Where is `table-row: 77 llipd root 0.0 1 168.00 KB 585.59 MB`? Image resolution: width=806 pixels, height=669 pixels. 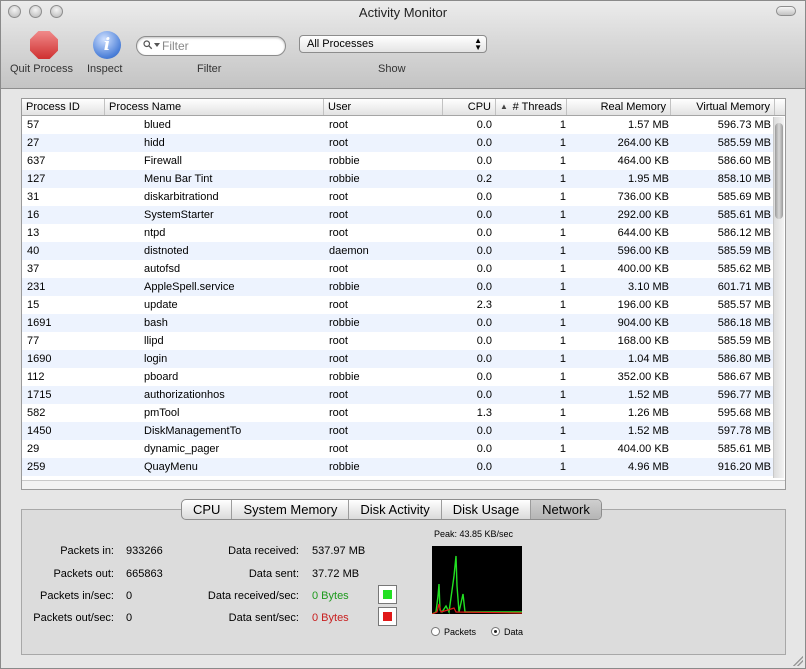
table-row: 77 llipd root 0.0 1 168.00 KB 585.59 MB is located at coordinates (397, 341).